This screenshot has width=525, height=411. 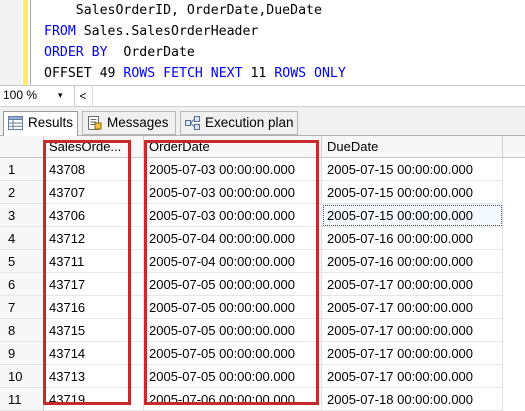 I want to click on sql-keyword: FROM, so click(x=60, y=31).